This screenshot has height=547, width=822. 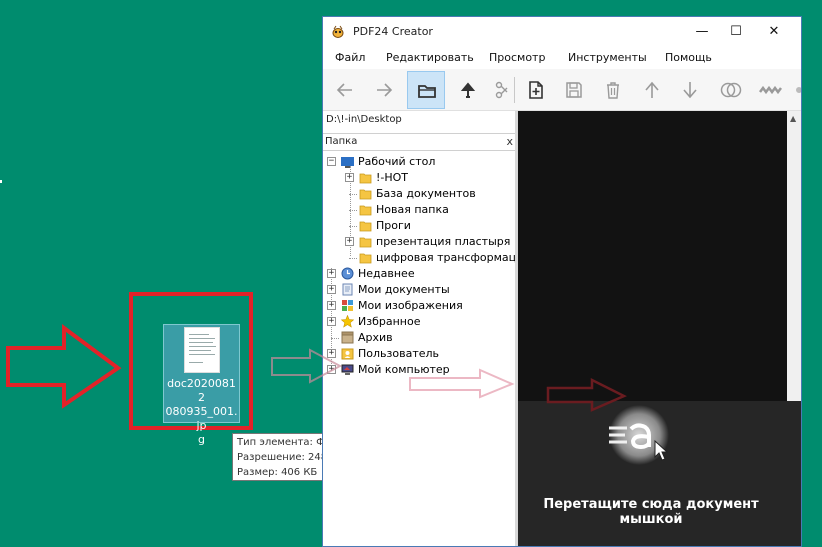 I want to click on tree-item-label: цифровая трансформация, so click(x=445, y=257).